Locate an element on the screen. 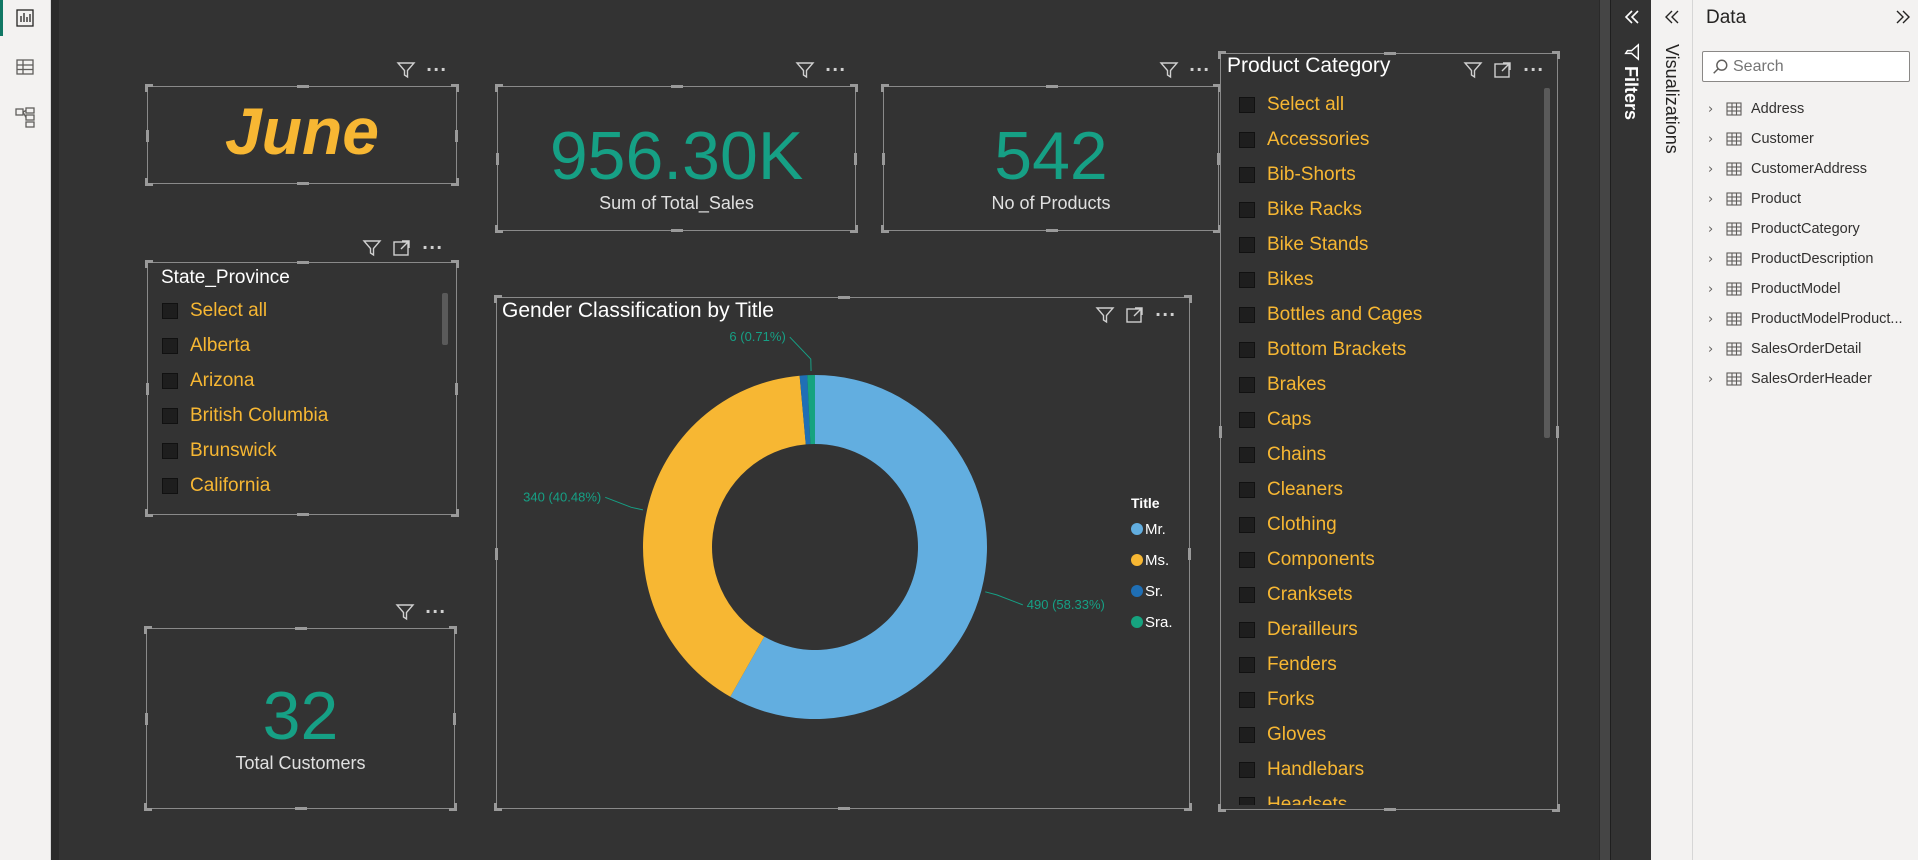 The width and height of the screenshot is (1918, 860). state-slicer-scrollbar is located at coordinates (445, 319).